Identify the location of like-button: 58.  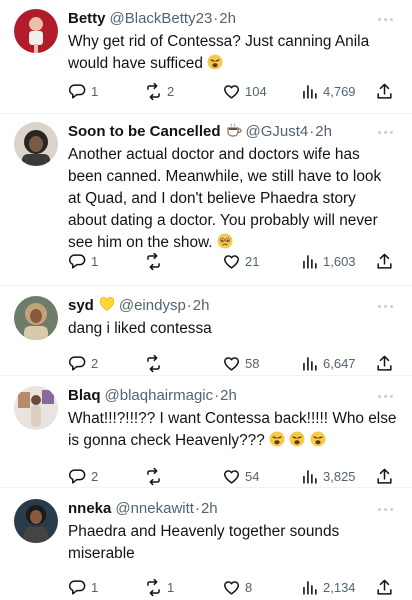
(240, 363).